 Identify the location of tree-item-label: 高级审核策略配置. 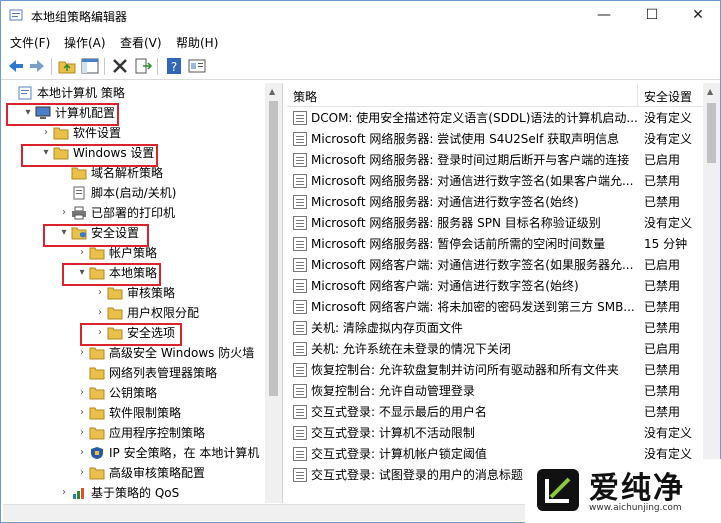
(157, 473).